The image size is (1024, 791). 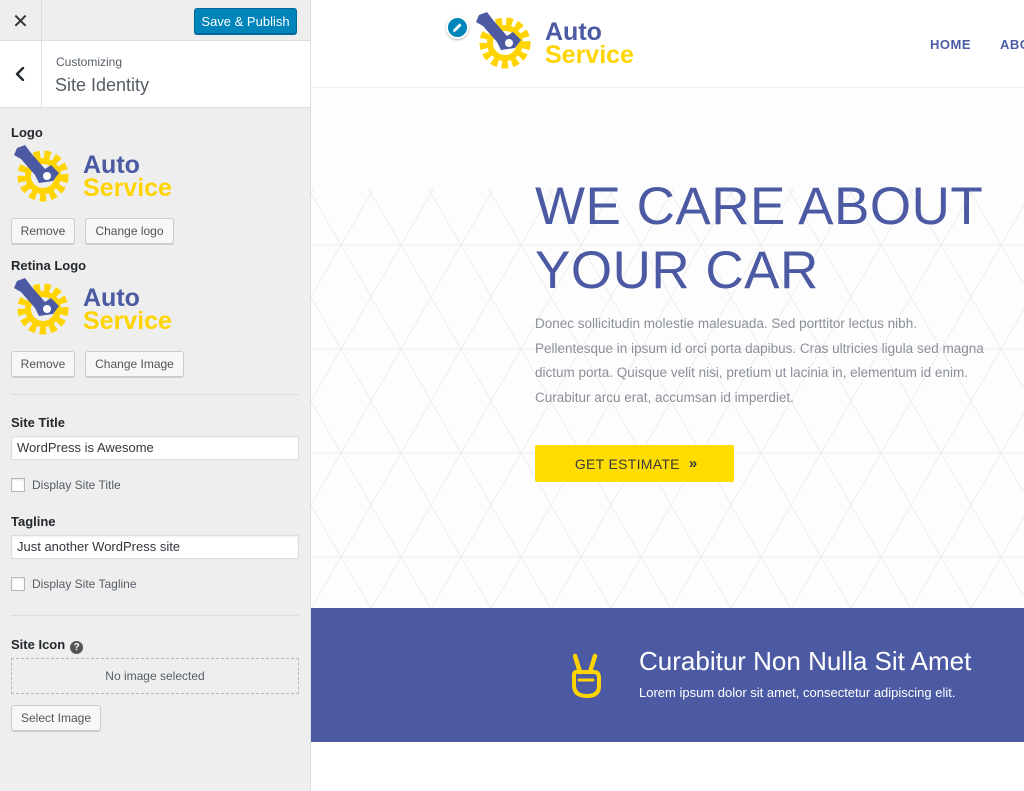 What do you see at coordinates (129, 231) in the screenshot?
I see `change-logo-button: Change logo` at bounding box center [129, 231].